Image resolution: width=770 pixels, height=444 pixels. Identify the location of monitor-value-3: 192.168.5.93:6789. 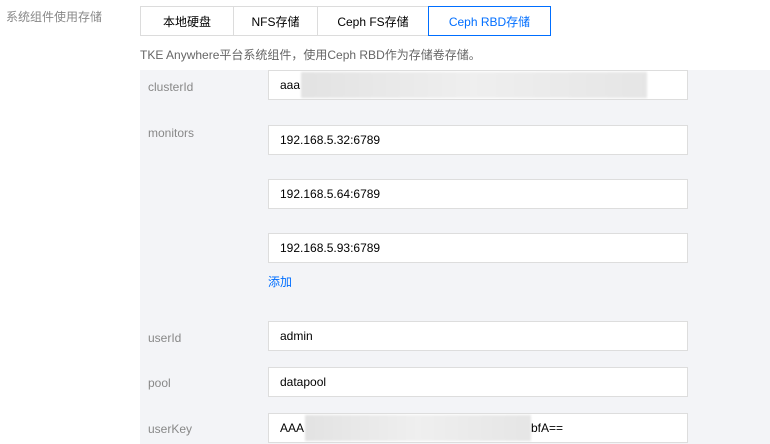
(330, 248).